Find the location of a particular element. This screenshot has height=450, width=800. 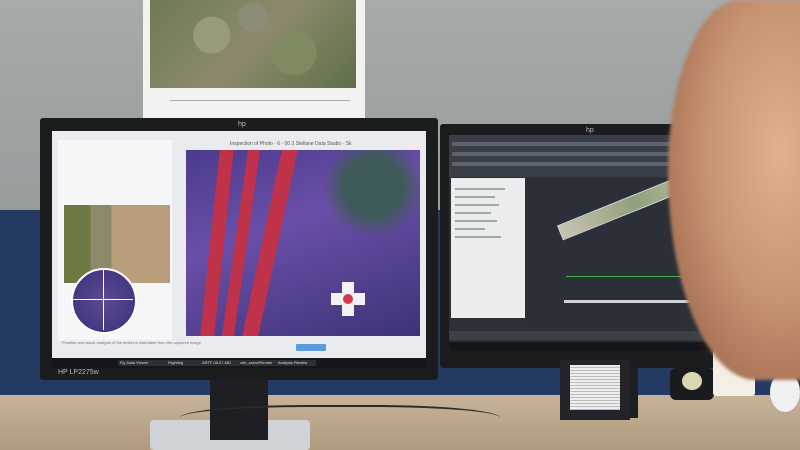

tape-roll is located at coordinates (692, 381).